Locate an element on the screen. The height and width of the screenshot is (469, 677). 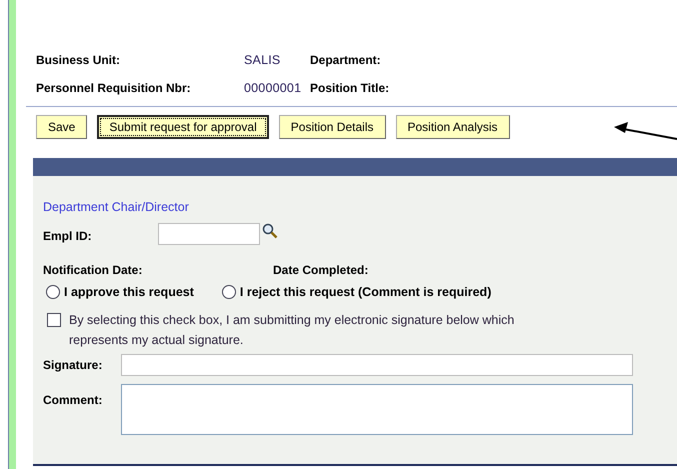
action-button: Submit request for approval is located at coordinates (183, 127).